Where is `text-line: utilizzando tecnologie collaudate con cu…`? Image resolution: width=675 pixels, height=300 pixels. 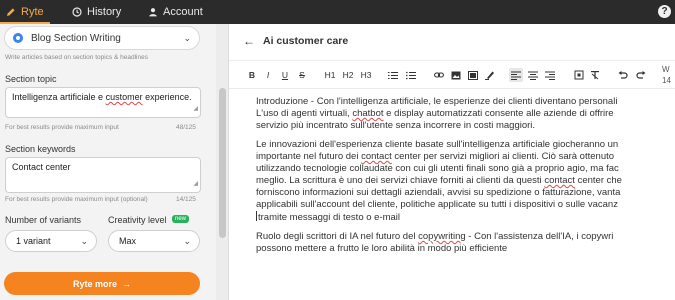 text-line: utilizzando tecnologie collaudate con cu… is located at coordinates (437, 168).